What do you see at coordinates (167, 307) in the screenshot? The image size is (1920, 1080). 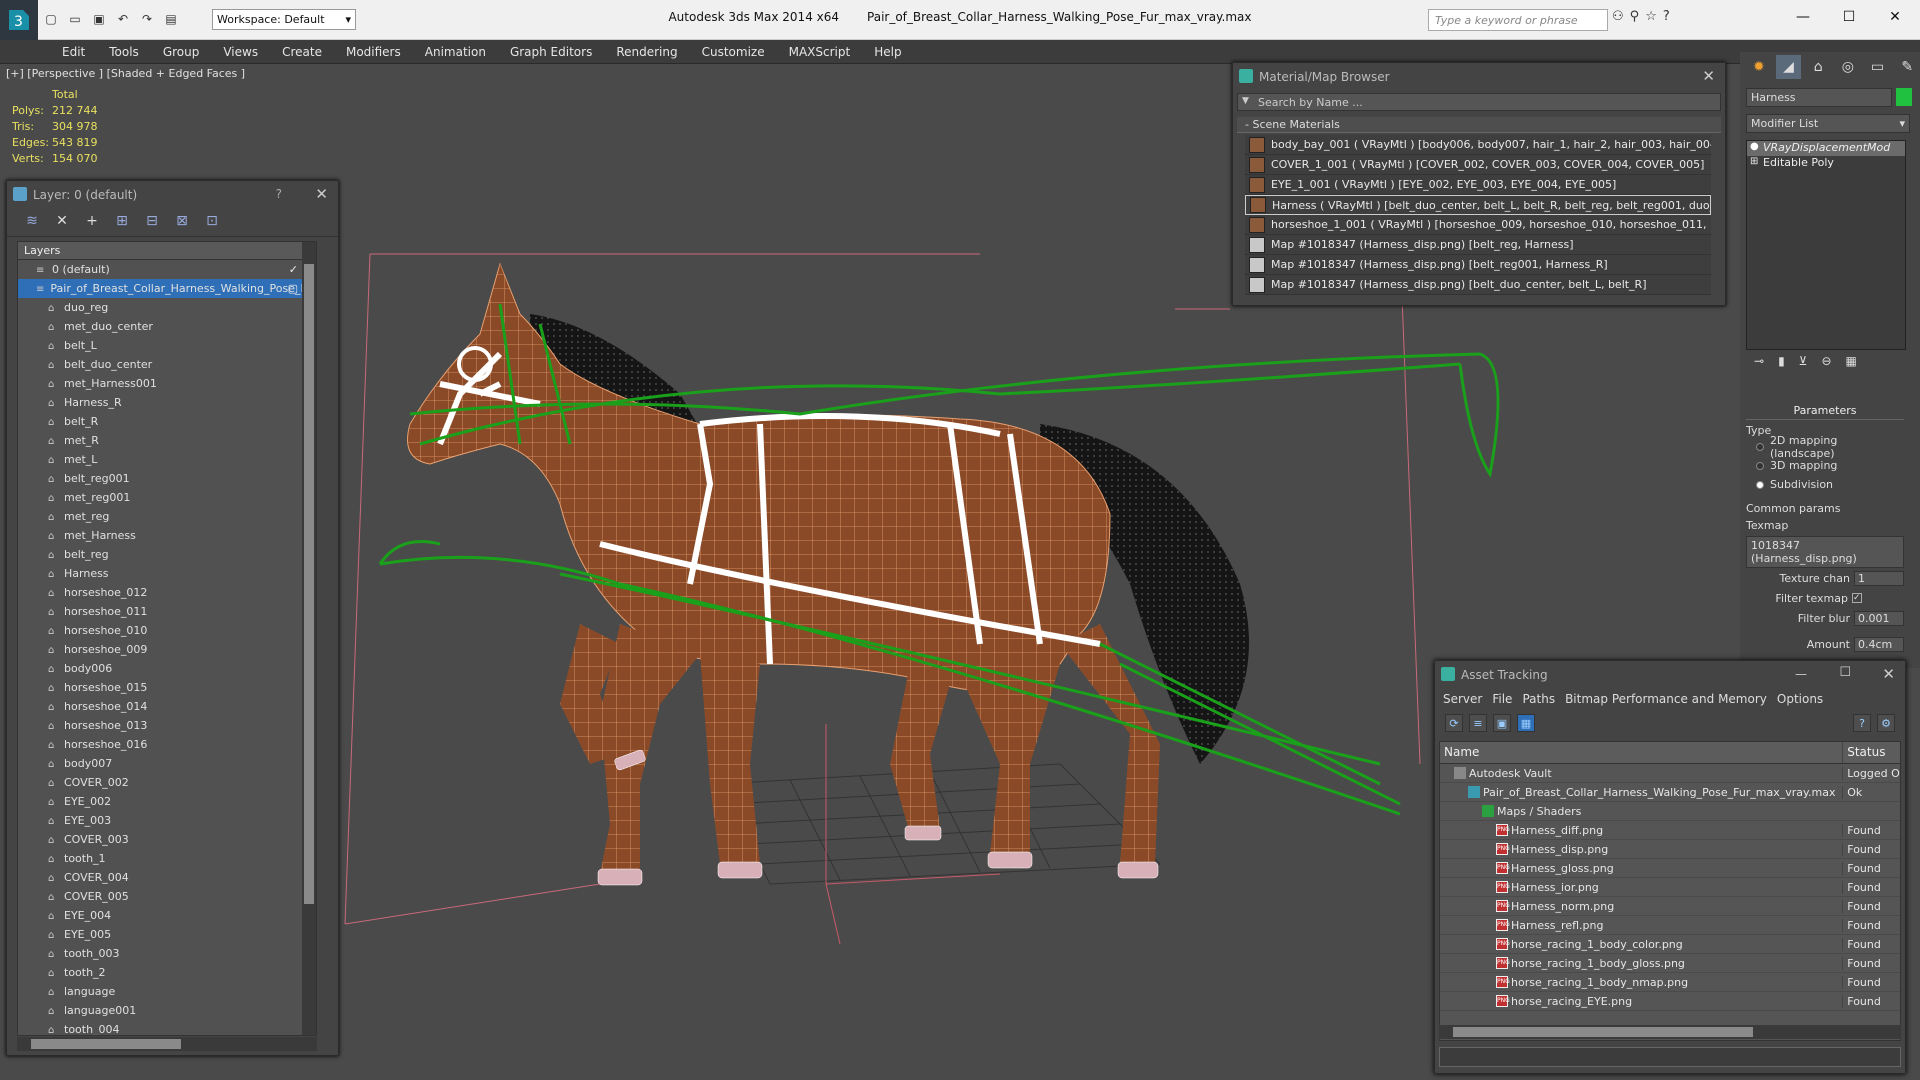 I see `object-row: ⌂ duo_reg` at bounding box center [167, 307].